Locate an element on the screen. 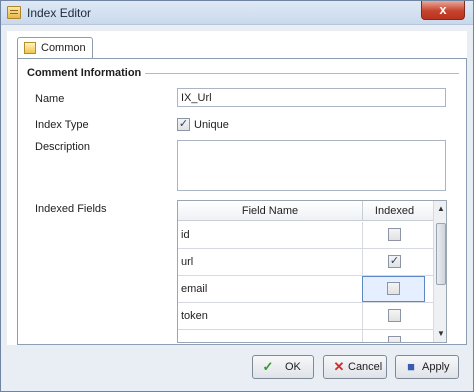  table-row: url ✓ is located at coordinates (306, 262).